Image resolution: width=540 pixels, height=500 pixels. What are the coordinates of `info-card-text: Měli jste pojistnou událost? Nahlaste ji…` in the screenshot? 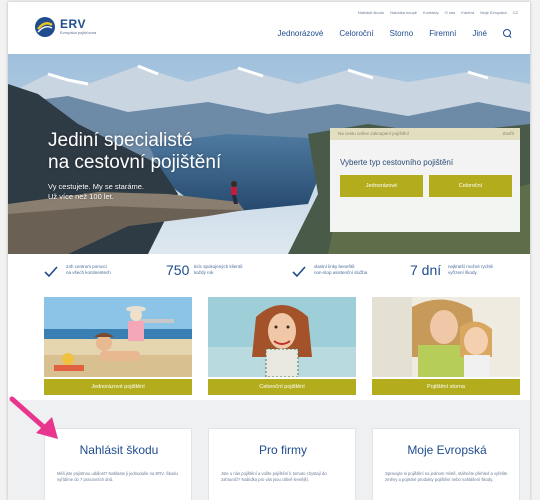 It's located at (117, 476).